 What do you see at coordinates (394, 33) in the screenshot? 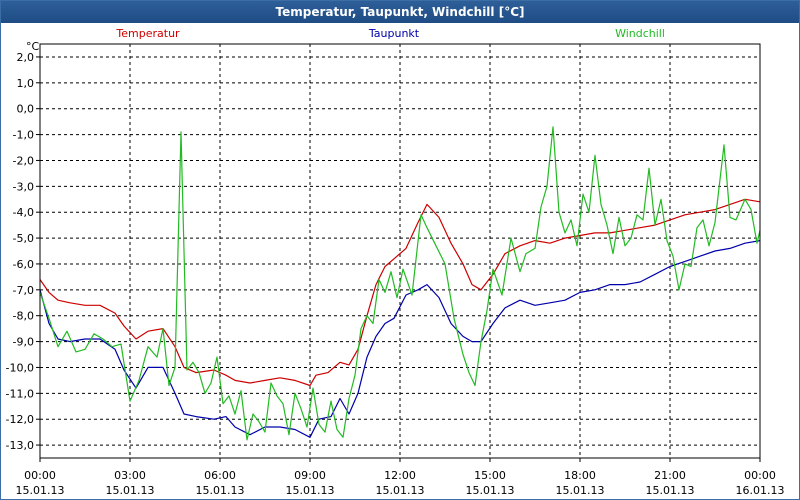
I see `legend-entry-taupunkt: Taupunkt` at bounding box center [394, 33].